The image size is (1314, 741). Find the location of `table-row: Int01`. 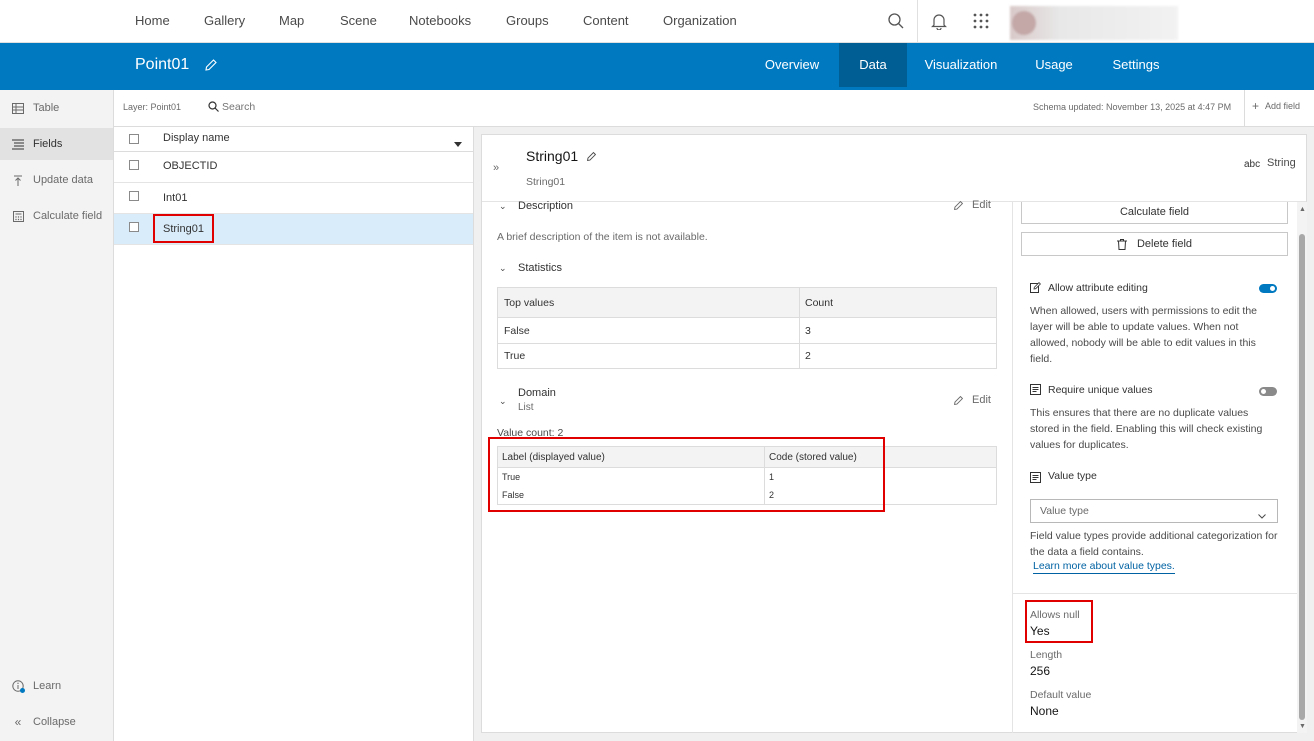

table-row: Int01 is located at coordinates (293, 198).